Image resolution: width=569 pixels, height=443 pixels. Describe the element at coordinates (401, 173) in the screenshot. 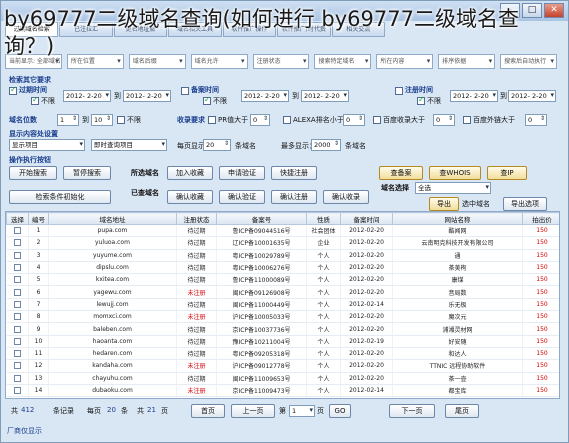

I see `check-record-button: 查备案` at that location.